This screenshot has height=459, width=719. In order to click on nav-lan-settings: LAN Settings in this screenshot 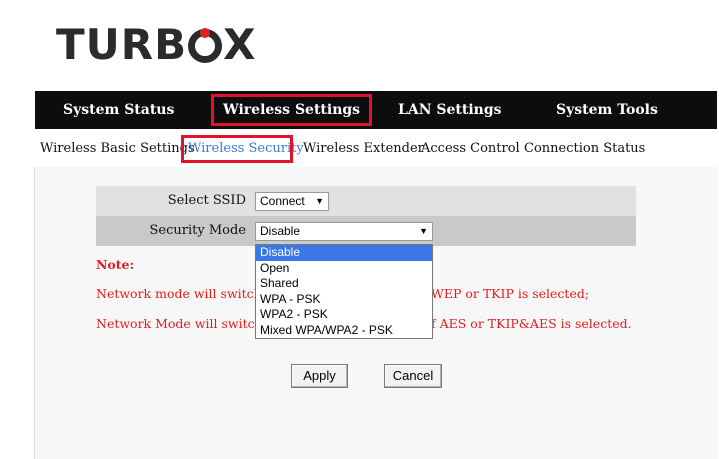, I will do `click(450, 110)`.